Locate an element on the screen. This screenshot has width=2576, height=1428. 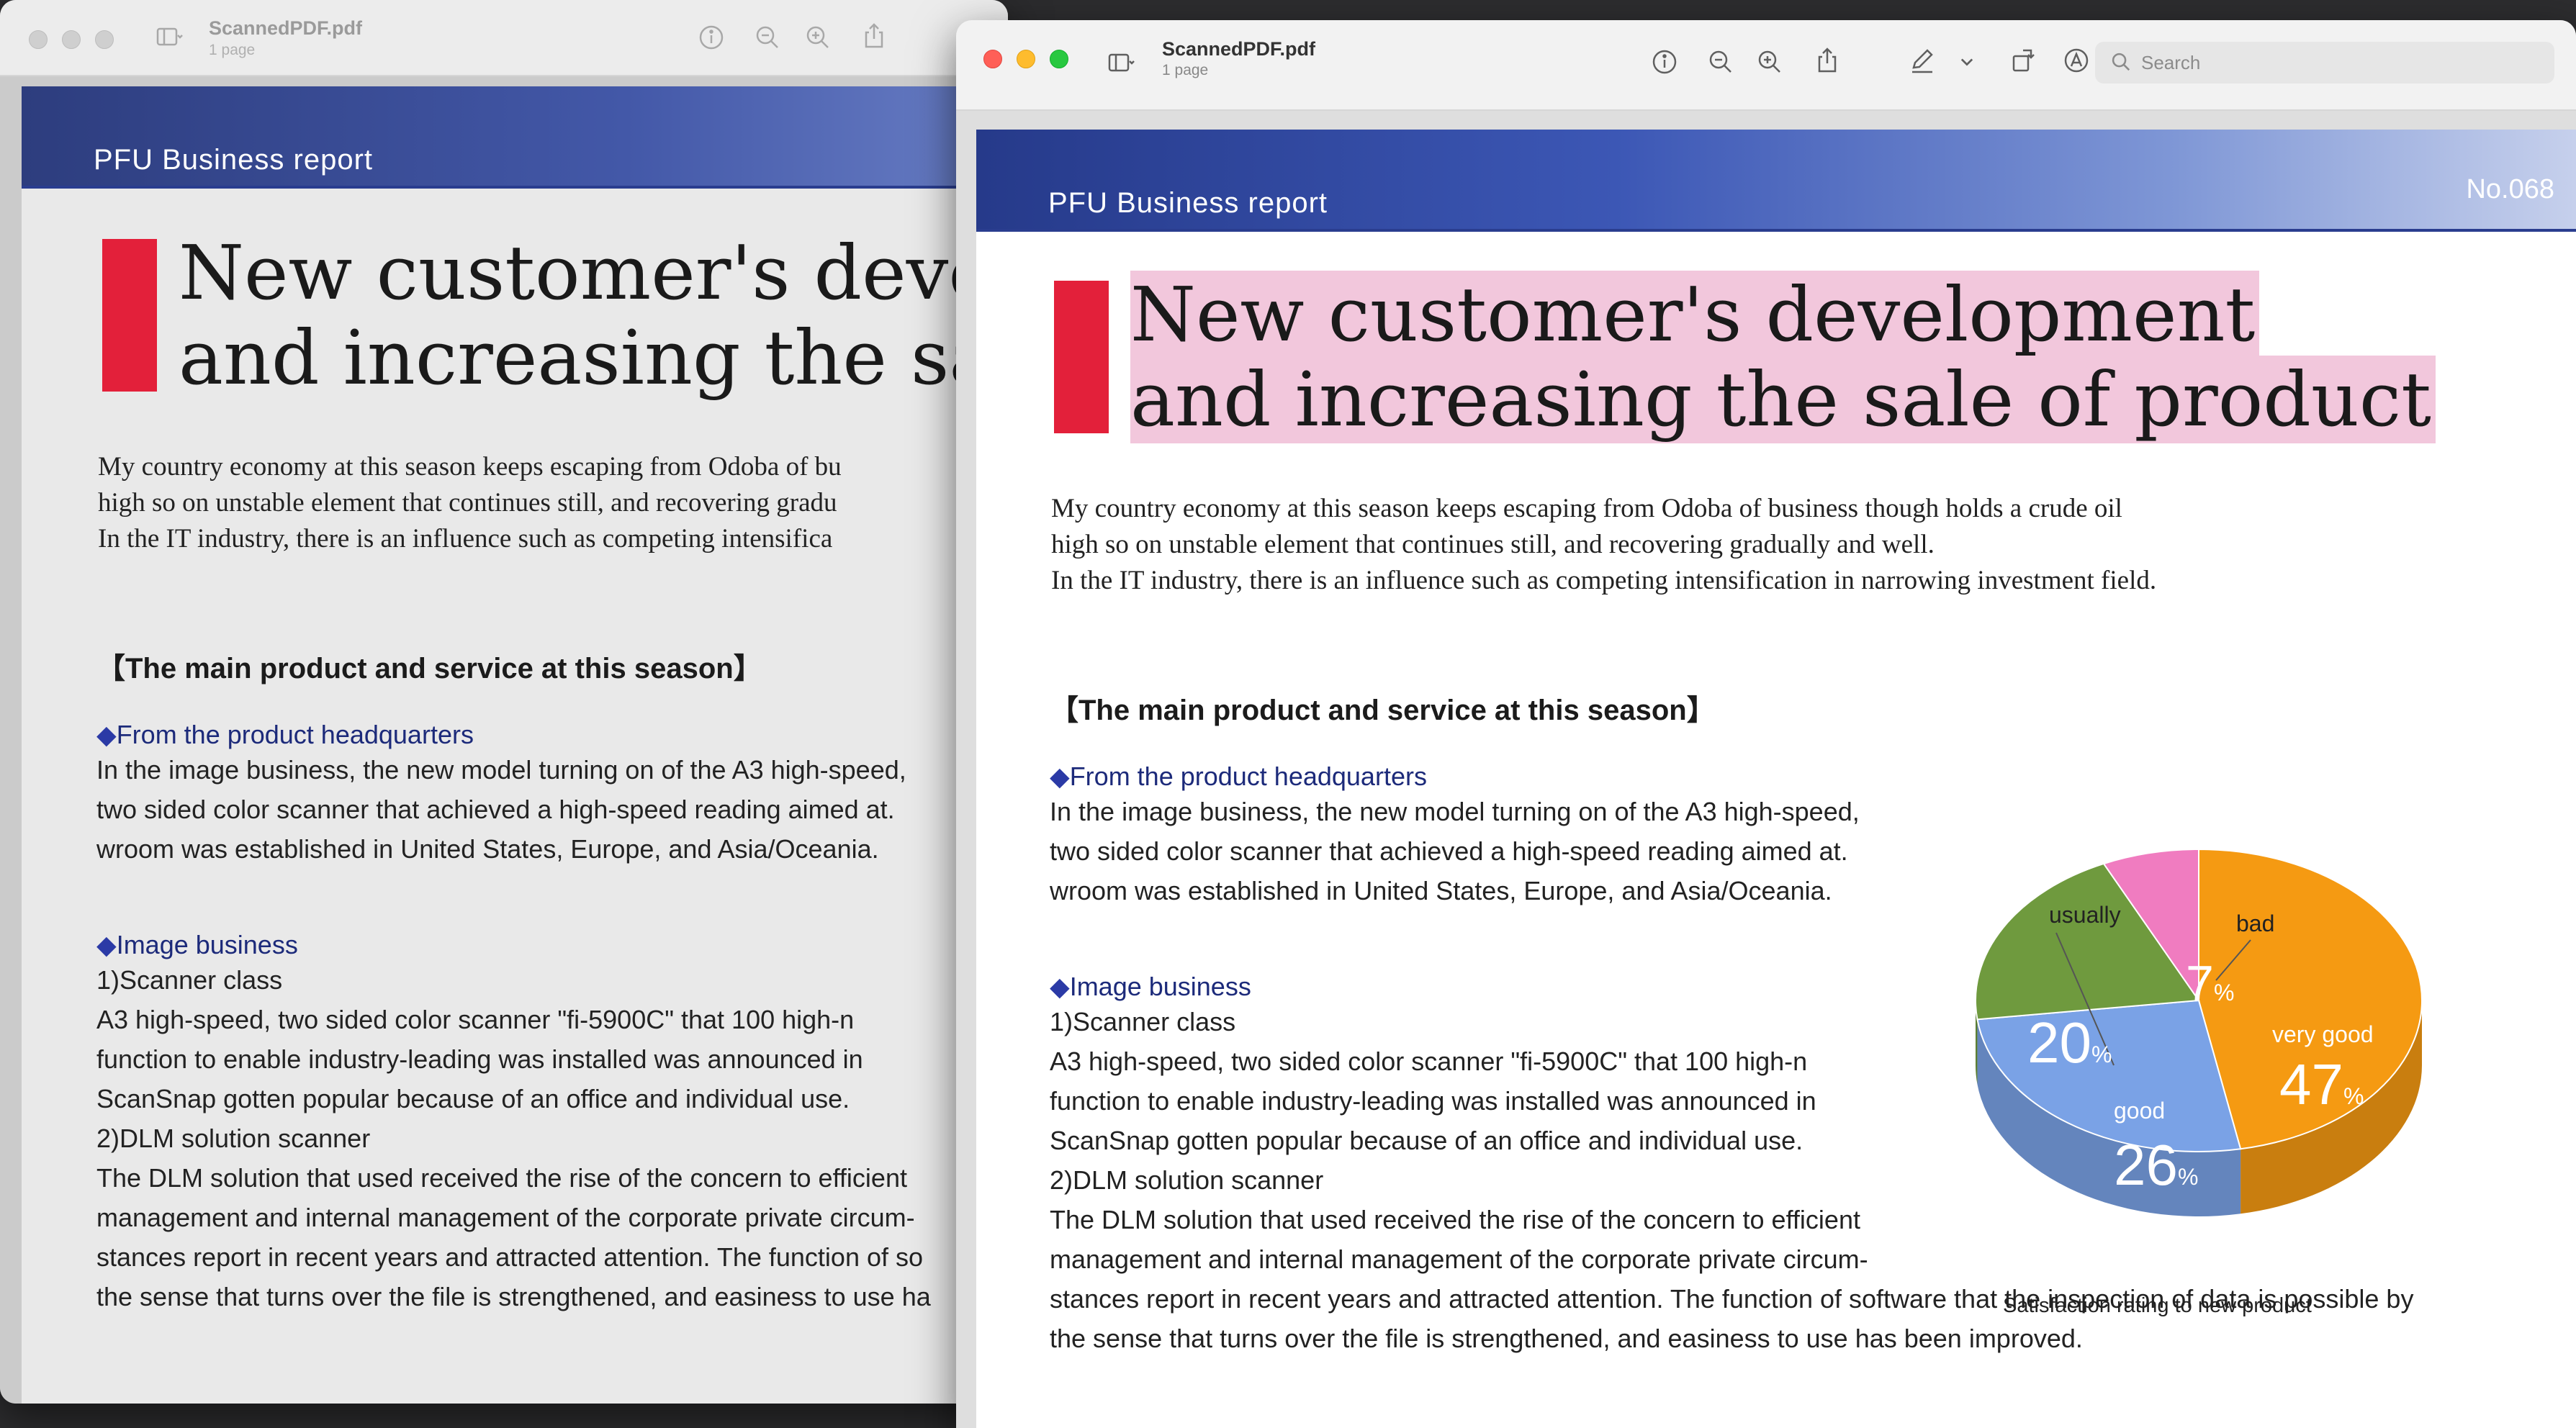
pie-label: good is located at coordinates (2139, 1111).